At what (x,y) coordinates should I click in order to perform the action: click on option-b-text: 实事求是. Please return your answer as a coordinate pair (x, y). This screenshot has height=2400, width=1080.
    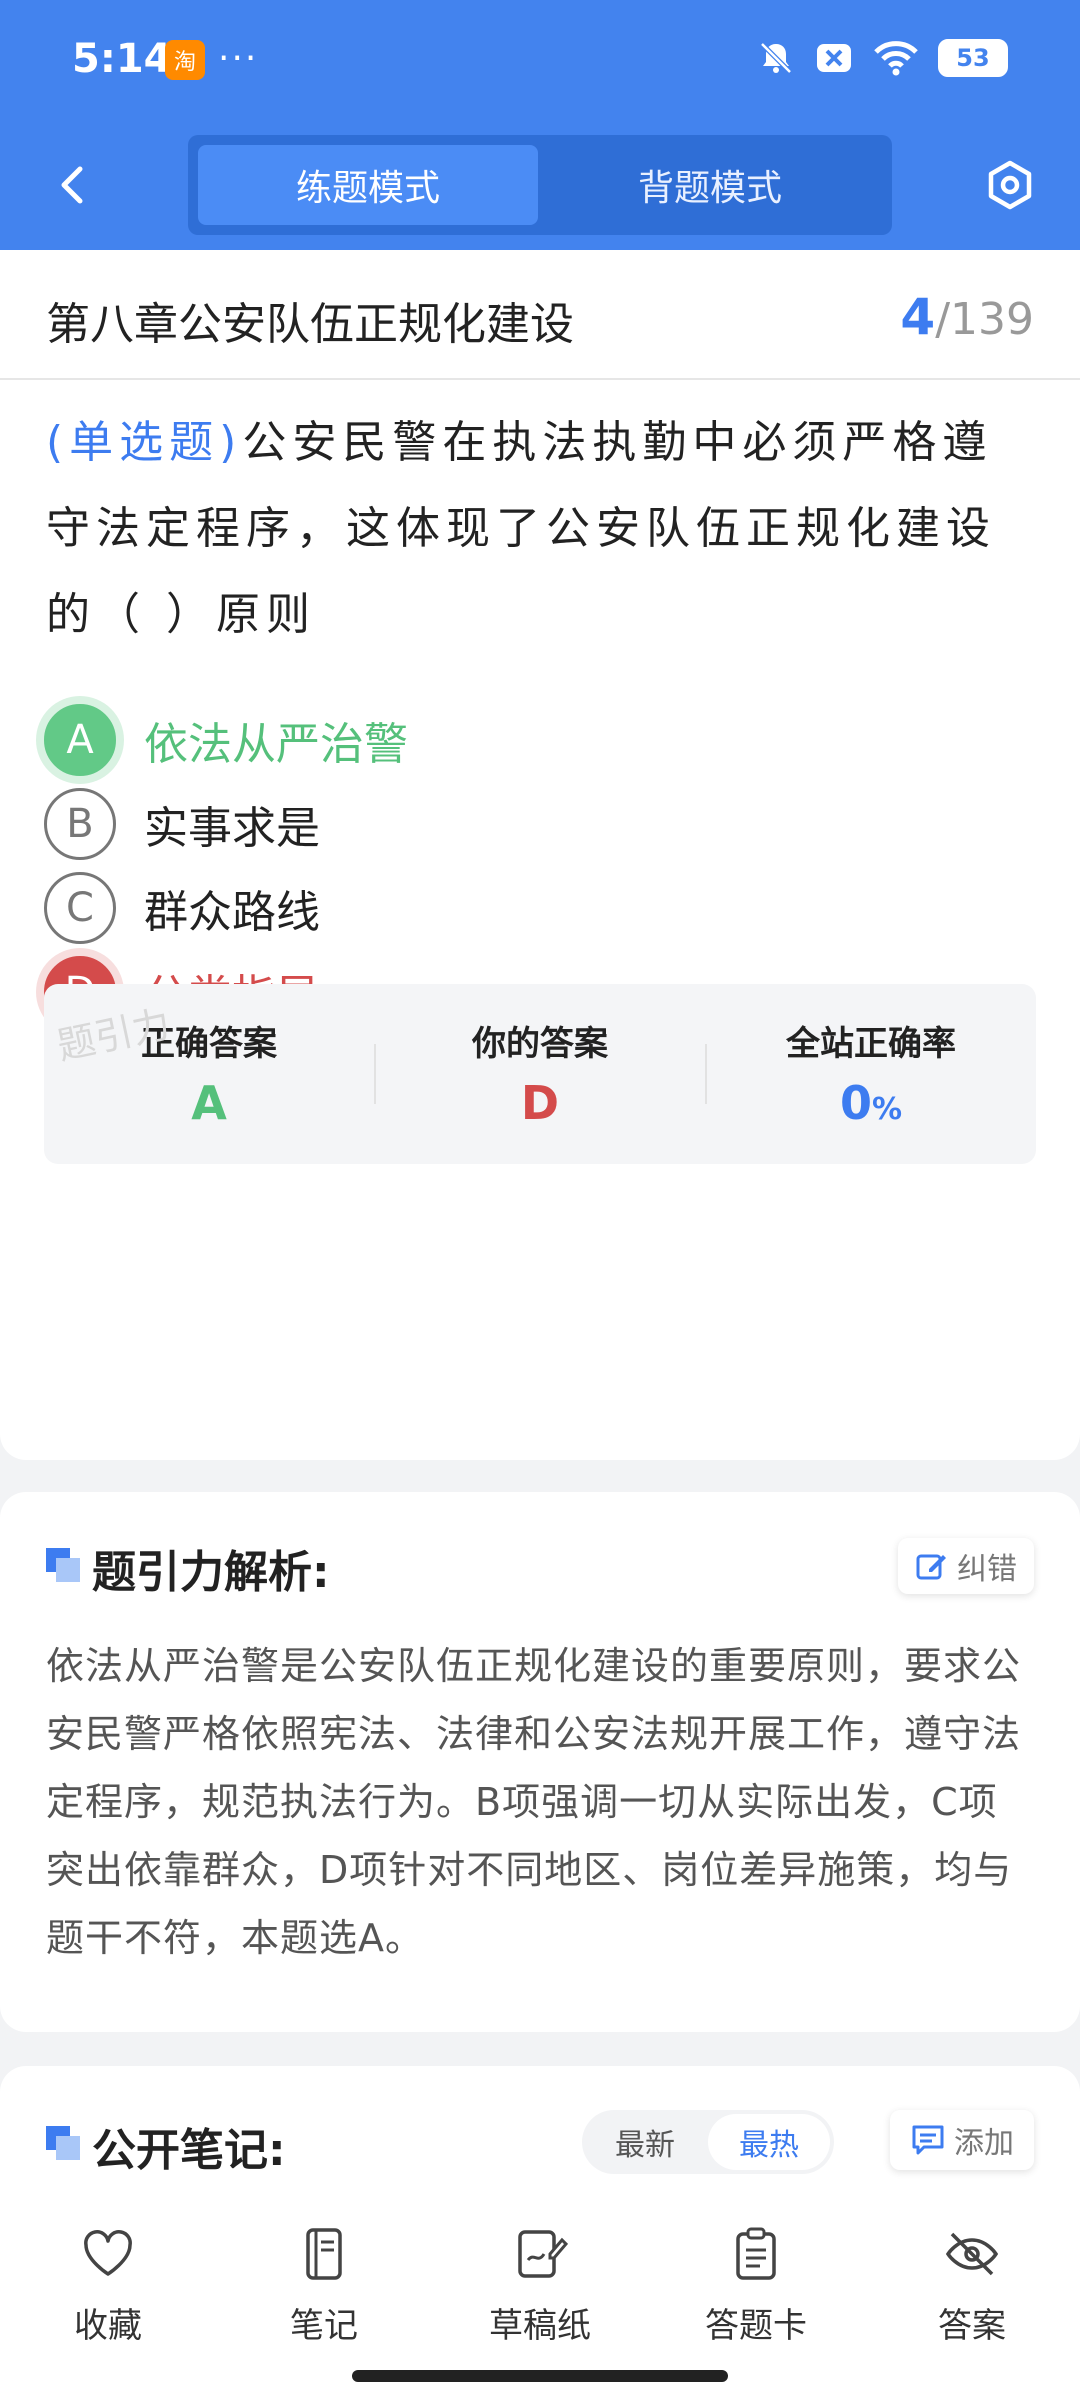
    Looking at the image, I should click on (232, 828).